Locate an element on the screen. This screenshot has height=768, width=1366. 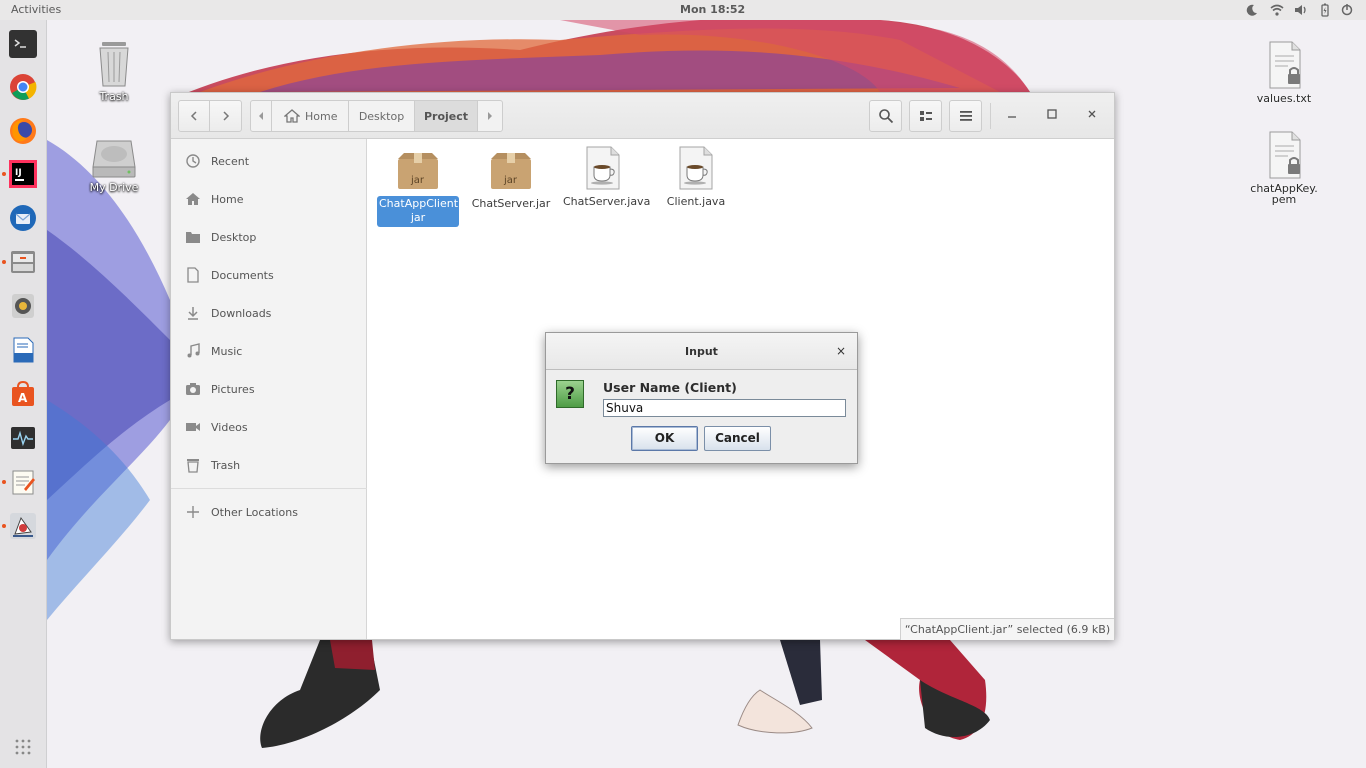
file-name: ChatAppClient. jar is located at coordinates (419, 211).